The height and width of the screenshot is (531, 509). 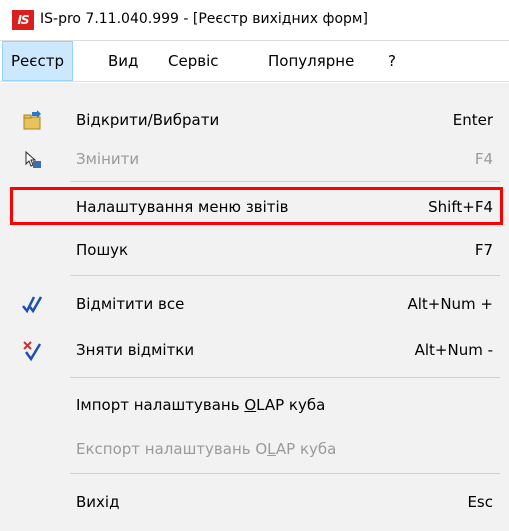 What do you see at coordinates (148, 120) in the screenshot?
I see `menu-item-label: Відкрити/Вибрати` at bounding box center [148, 120].